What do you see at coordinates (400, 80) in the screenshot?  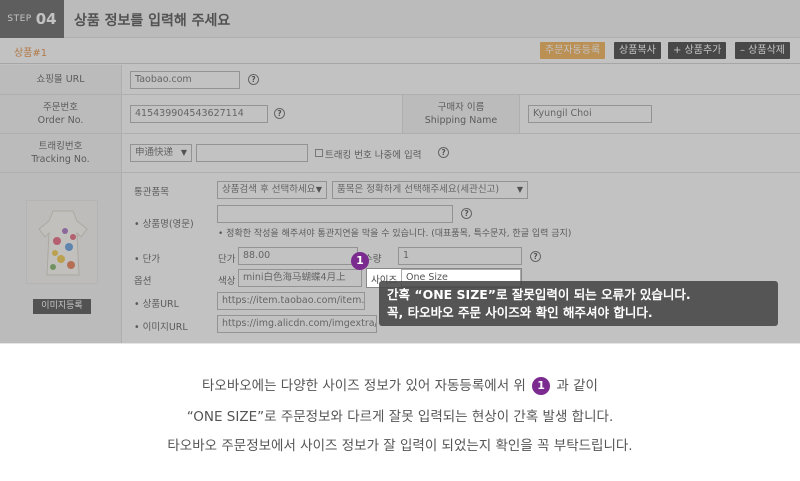 I see `row-mall-url: 쇼핑몰 URL Taobao.com ?` at bounding box center [400, 80].